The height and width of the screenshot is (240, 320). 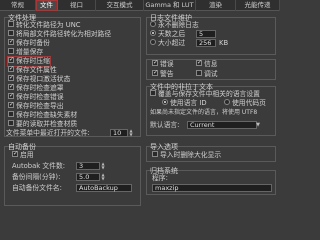 I want to click on check-missing-checkbox: 保存时检查缺失素材, so click(x=42, y=115).